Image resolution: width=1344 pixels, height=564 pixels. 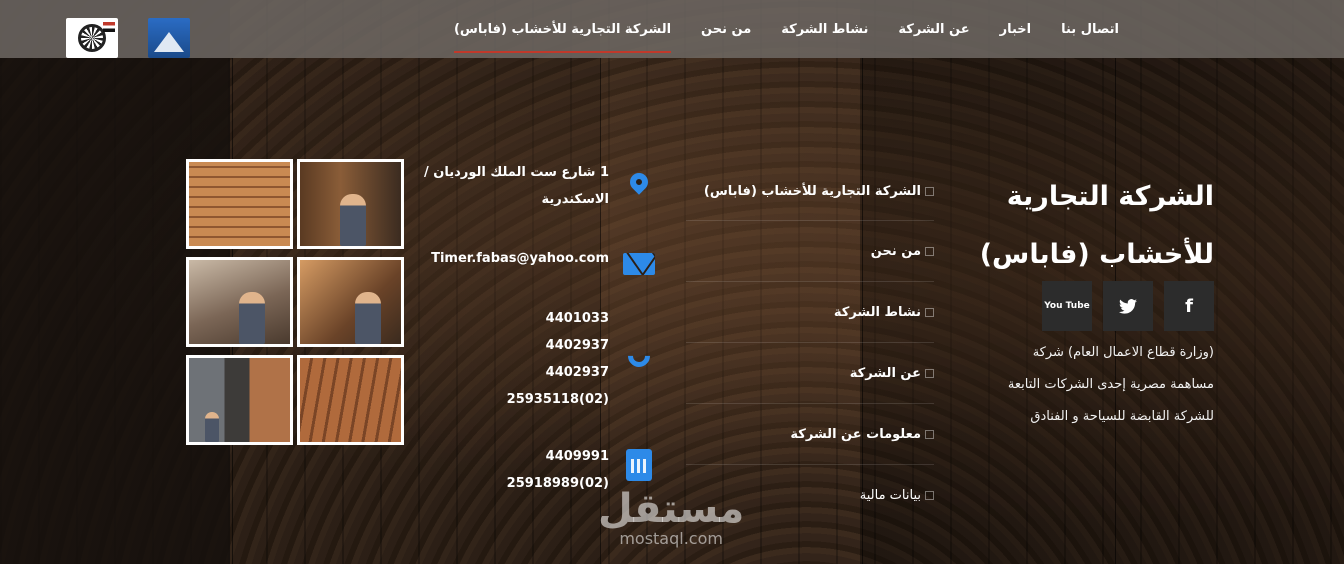 What do you see at coordinates (933, 29) in the screenshot?
I see `nav-item-company: عن الشركة` at bounding box center [933, 29].